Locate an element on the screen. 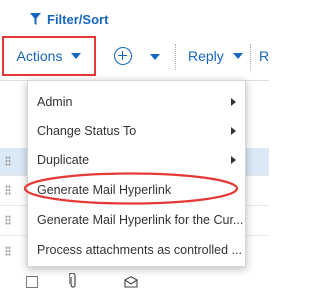 The image size is (320, 297). filter-sort-link: Filter/Sort is located at coordinates (69, 19).